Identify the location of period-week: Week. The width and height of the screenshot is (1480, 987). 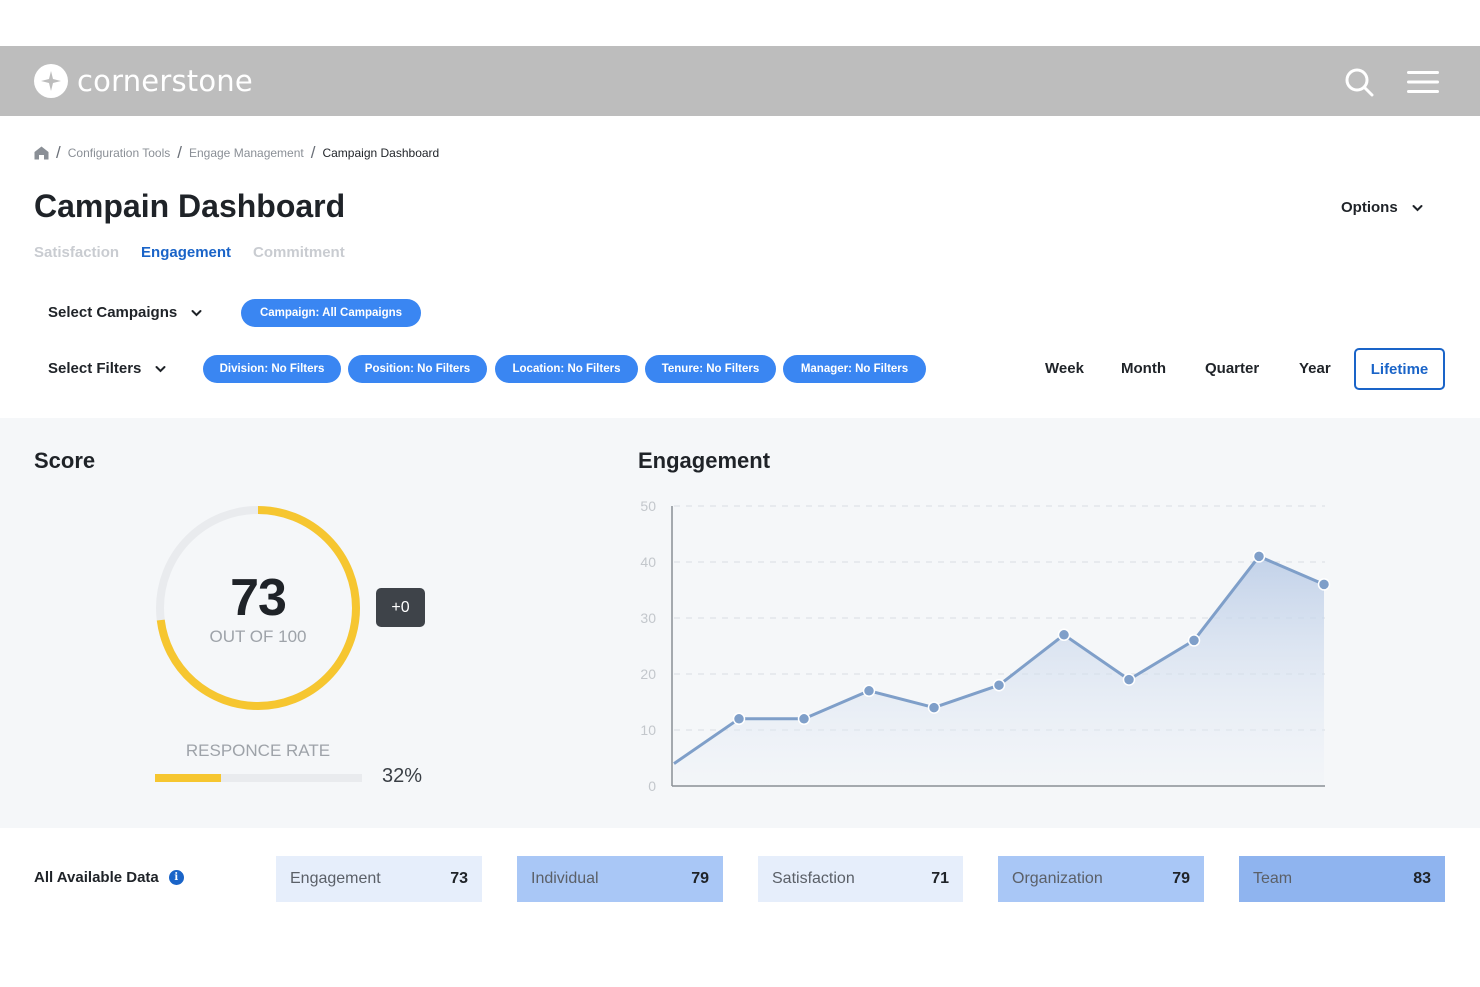
(1064, 368).